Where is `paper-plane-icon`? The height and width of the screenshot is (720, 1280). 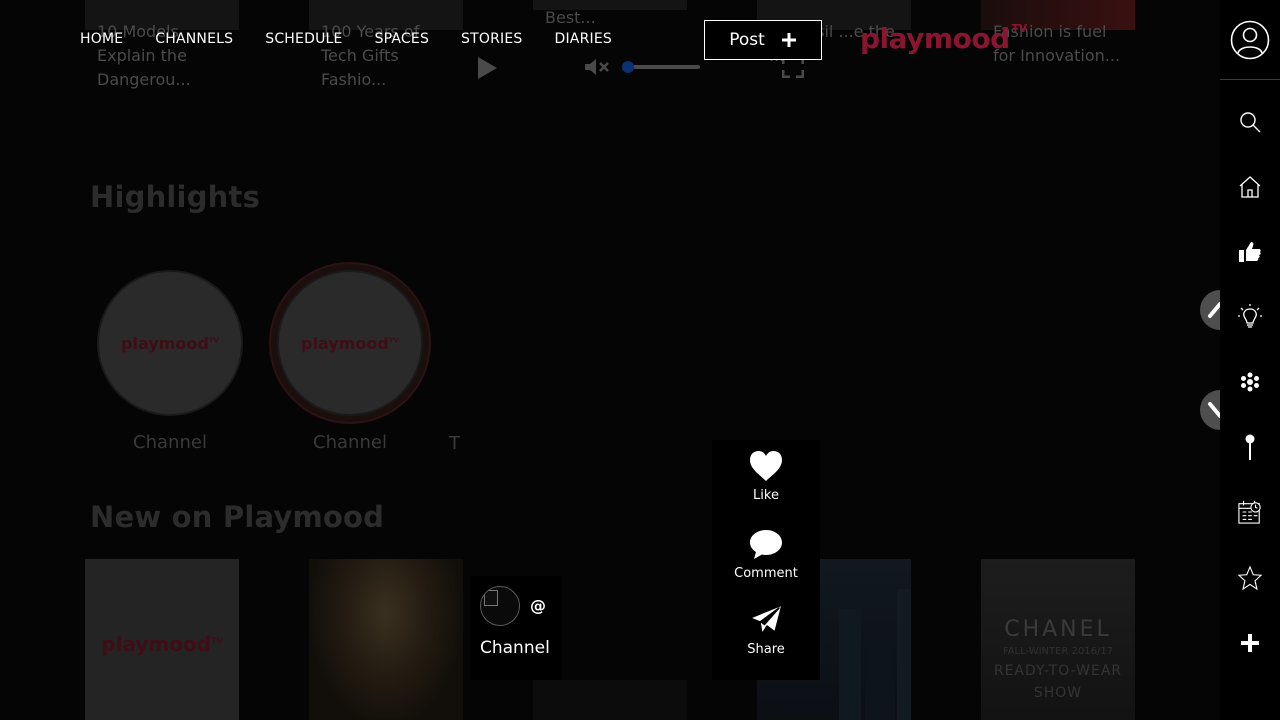 paper-plane-icon is located at coordinates (766, 619).